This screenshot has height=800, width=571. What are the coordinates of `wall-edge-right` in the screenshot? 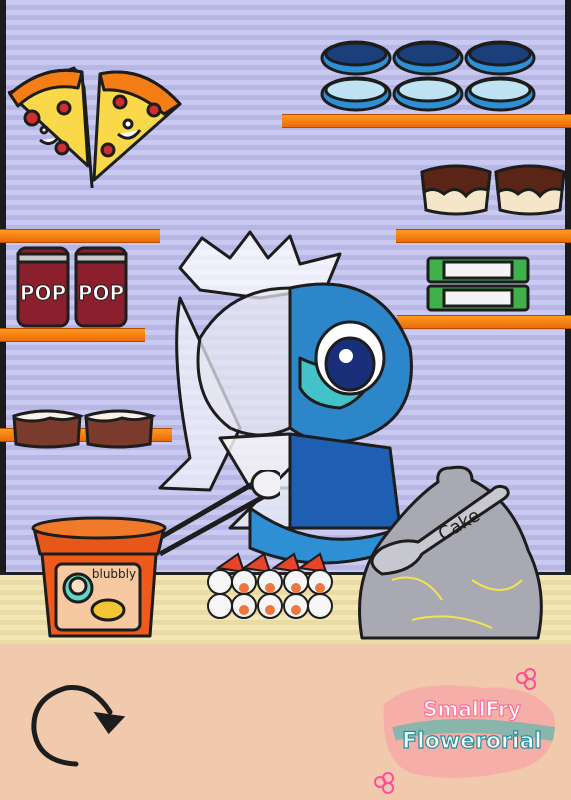 It's located at (568, 286).